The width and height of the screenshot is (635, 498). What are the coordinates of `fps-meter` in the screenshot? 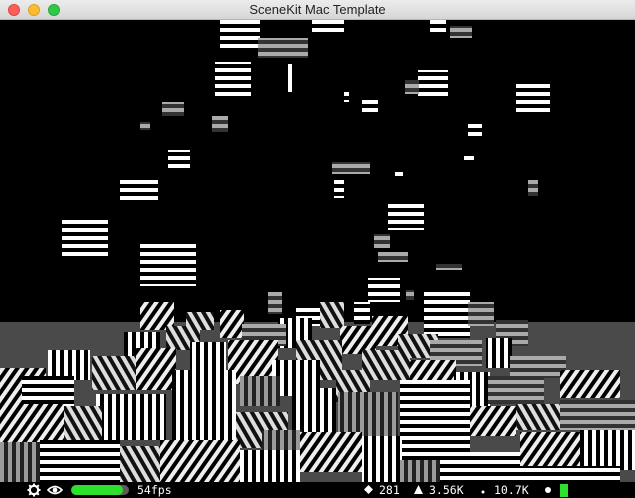 It's located at (100, 490).